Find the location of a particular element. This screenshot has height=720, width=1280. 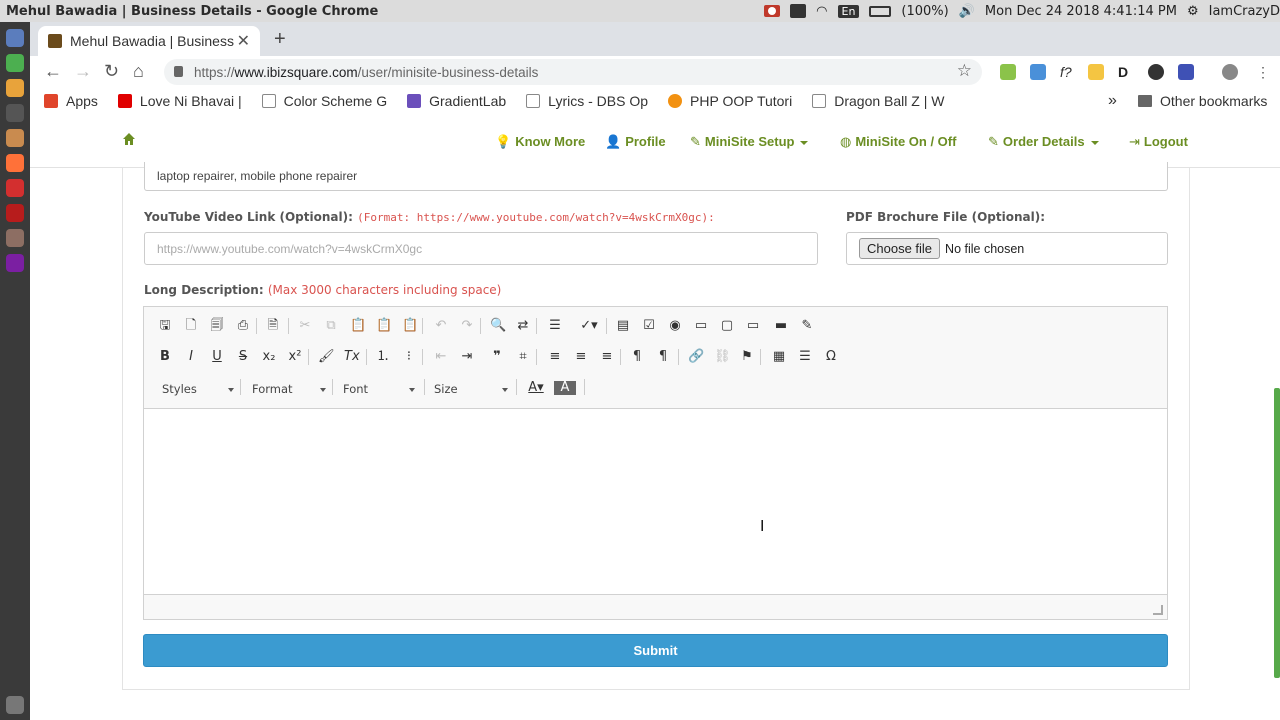

underline-icon: U is located at coordinates (217, 357).